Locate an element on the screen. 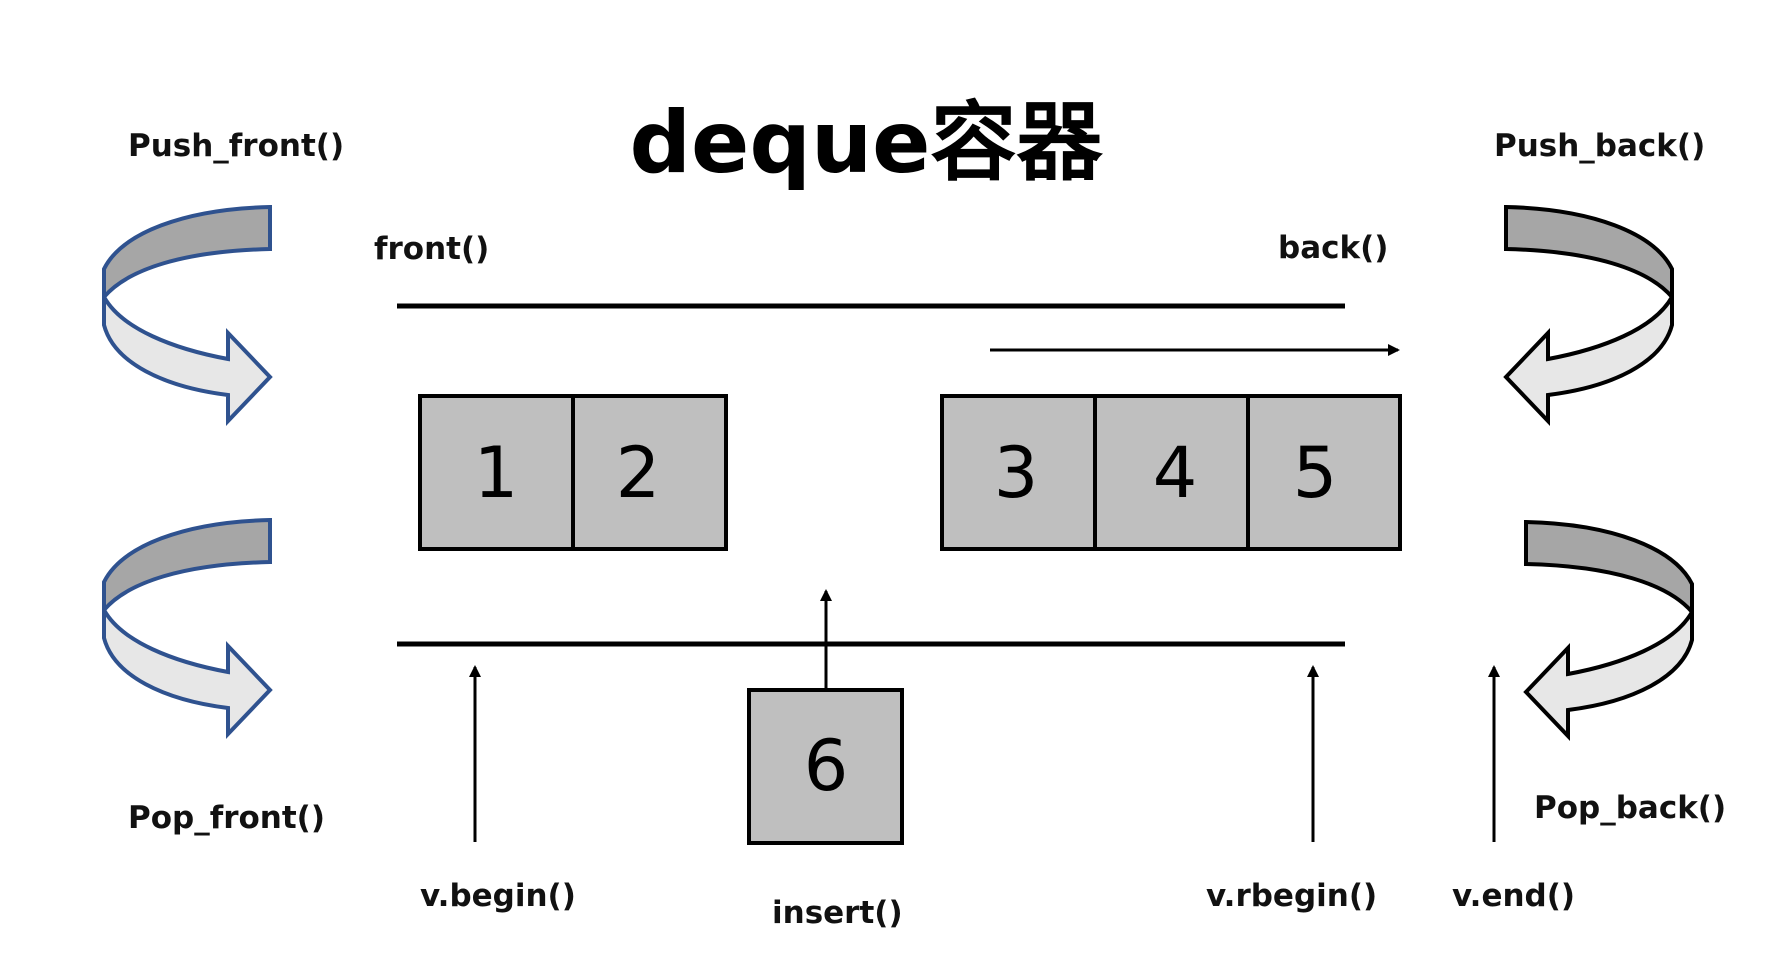 This screenshot has height=977, width=1772. pop-back-label: Pop_back() is located at coordinates (1630, 808).